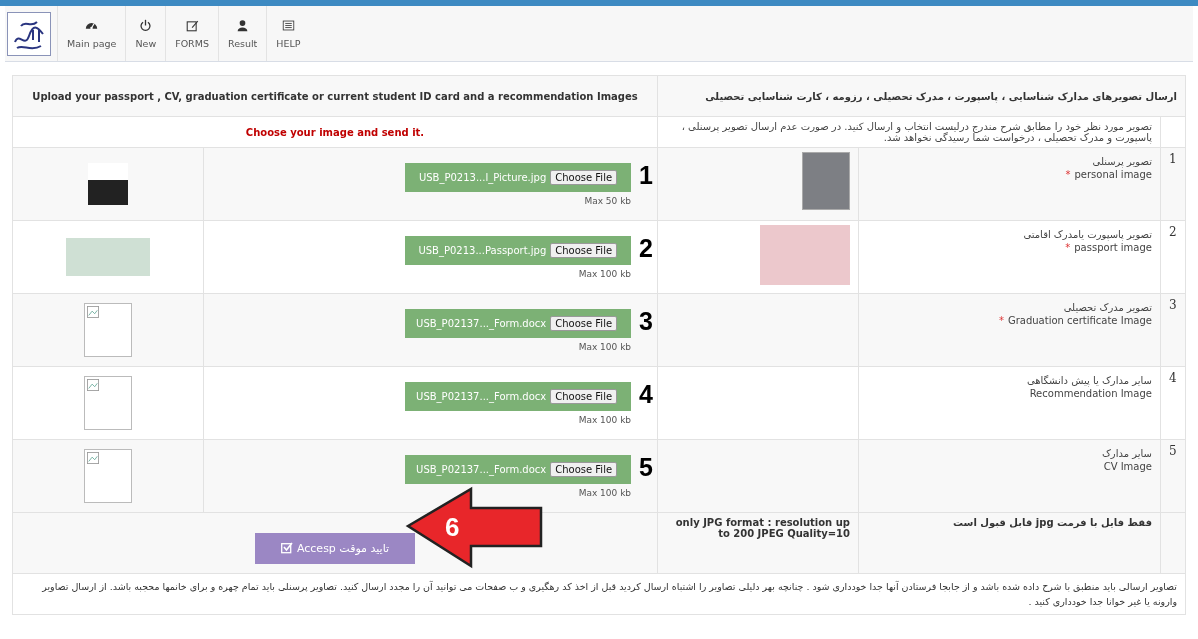 The height and width of the screenshot is (639, 1198). I want to click on edit-icon, so click(192, 25).